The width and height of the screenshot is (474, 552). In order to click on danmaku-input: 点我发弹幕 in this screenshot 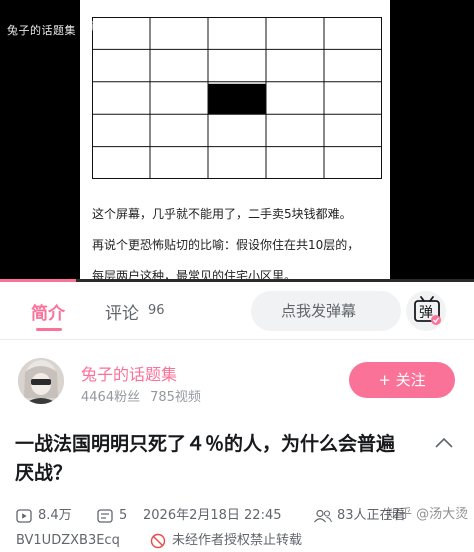, I will do `click(326, 311)`.